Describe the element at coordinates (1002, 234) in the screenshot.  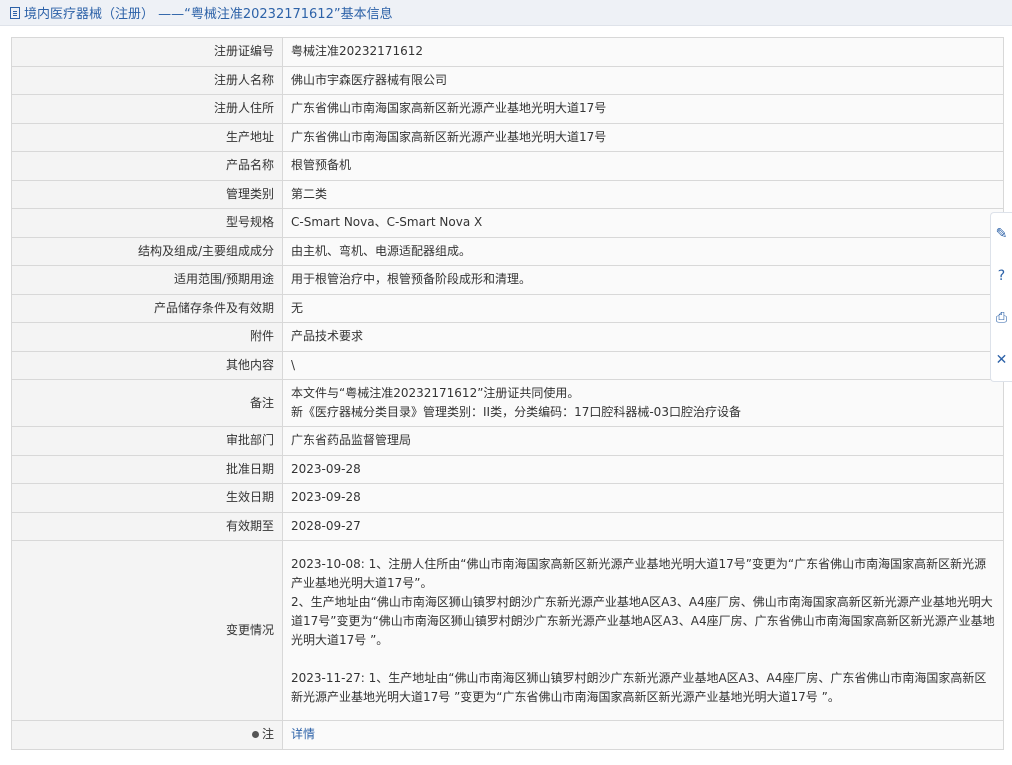
I see `edit-icon: ✎` at that location.